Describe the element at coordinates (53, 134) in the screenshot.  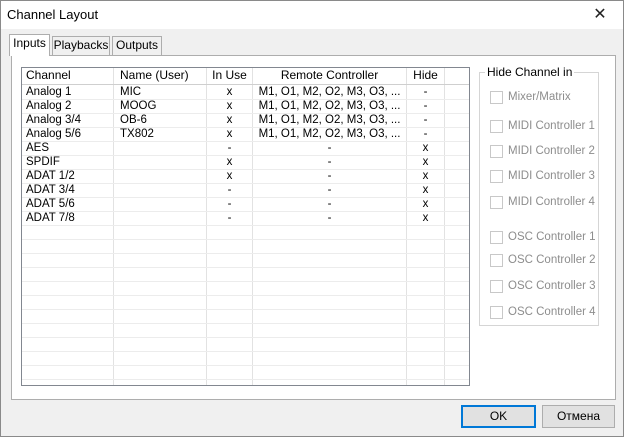
I see `channel-cell: Analog 5/6` at that location.